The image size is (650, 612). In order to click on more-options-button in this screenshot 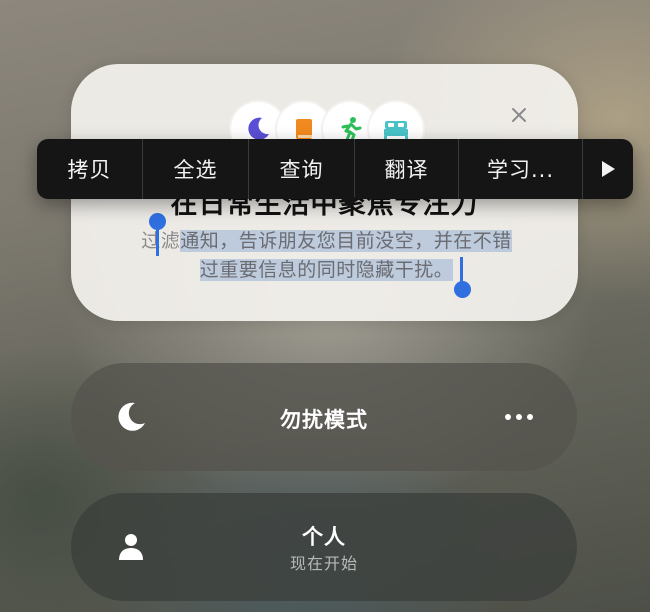, I will do `click(519, 417)`.